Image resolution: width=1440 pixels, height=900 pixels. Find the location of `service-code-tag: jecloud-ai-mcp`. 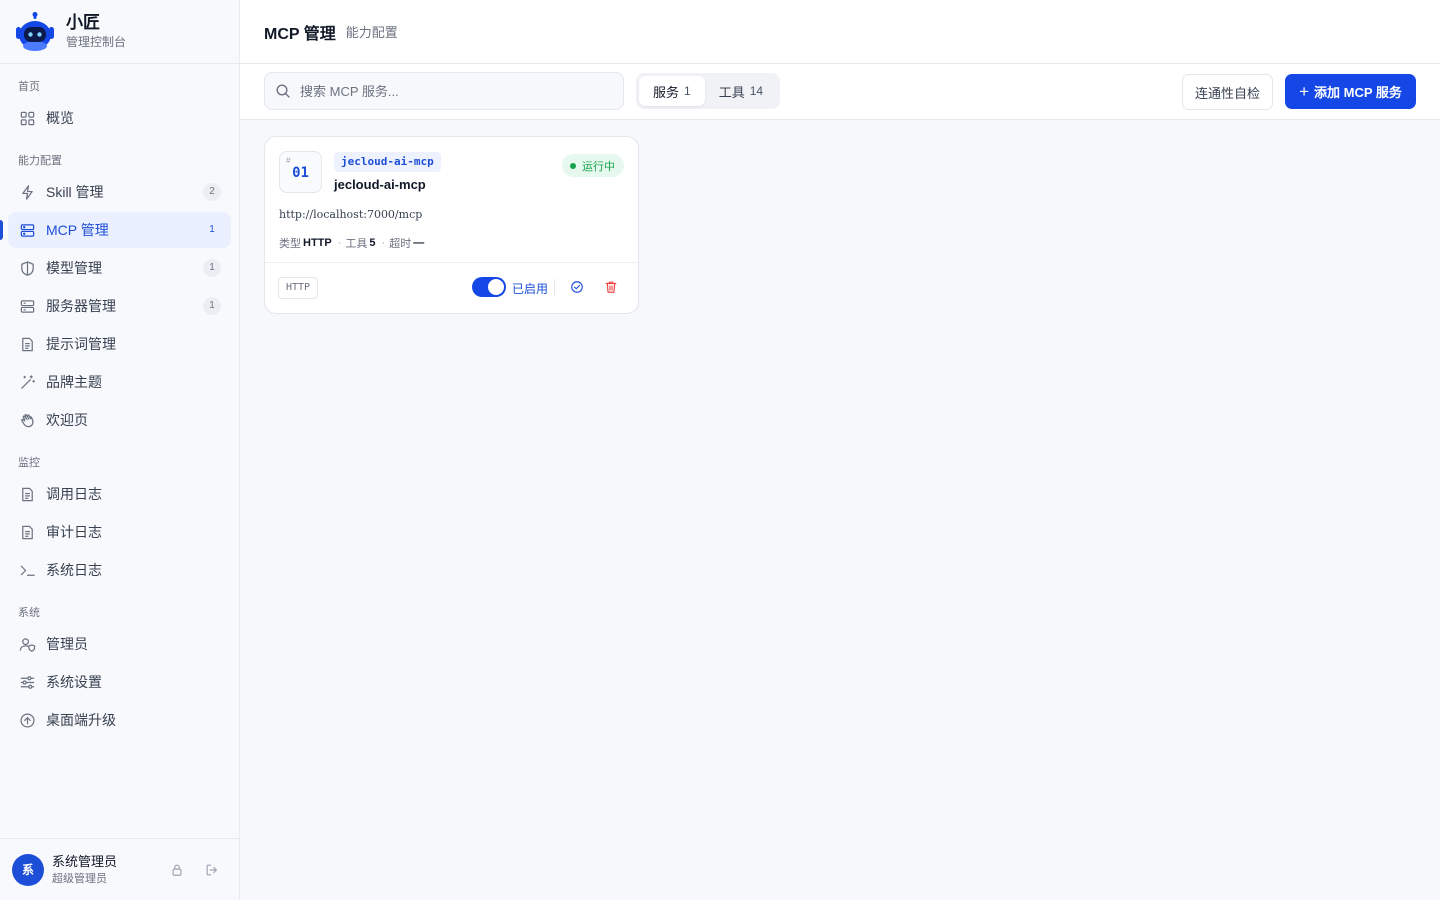

service-code-tag: jecloud-ai-mcp is located at coordinates (387, 162).